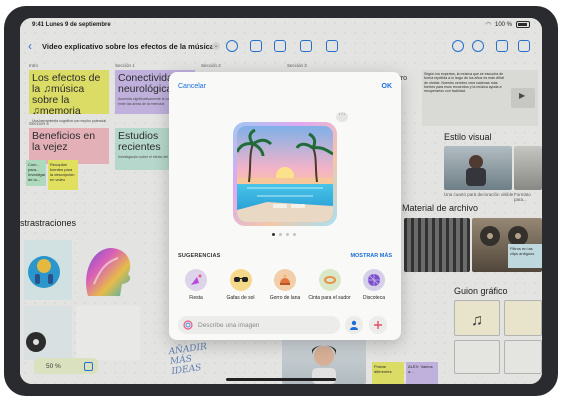 The width and height of the screenshot is (562, 400). Describe the element at coordinates (285, 298) in the screenshot. I see `suggestion-label: Gorro de lana` at that location.